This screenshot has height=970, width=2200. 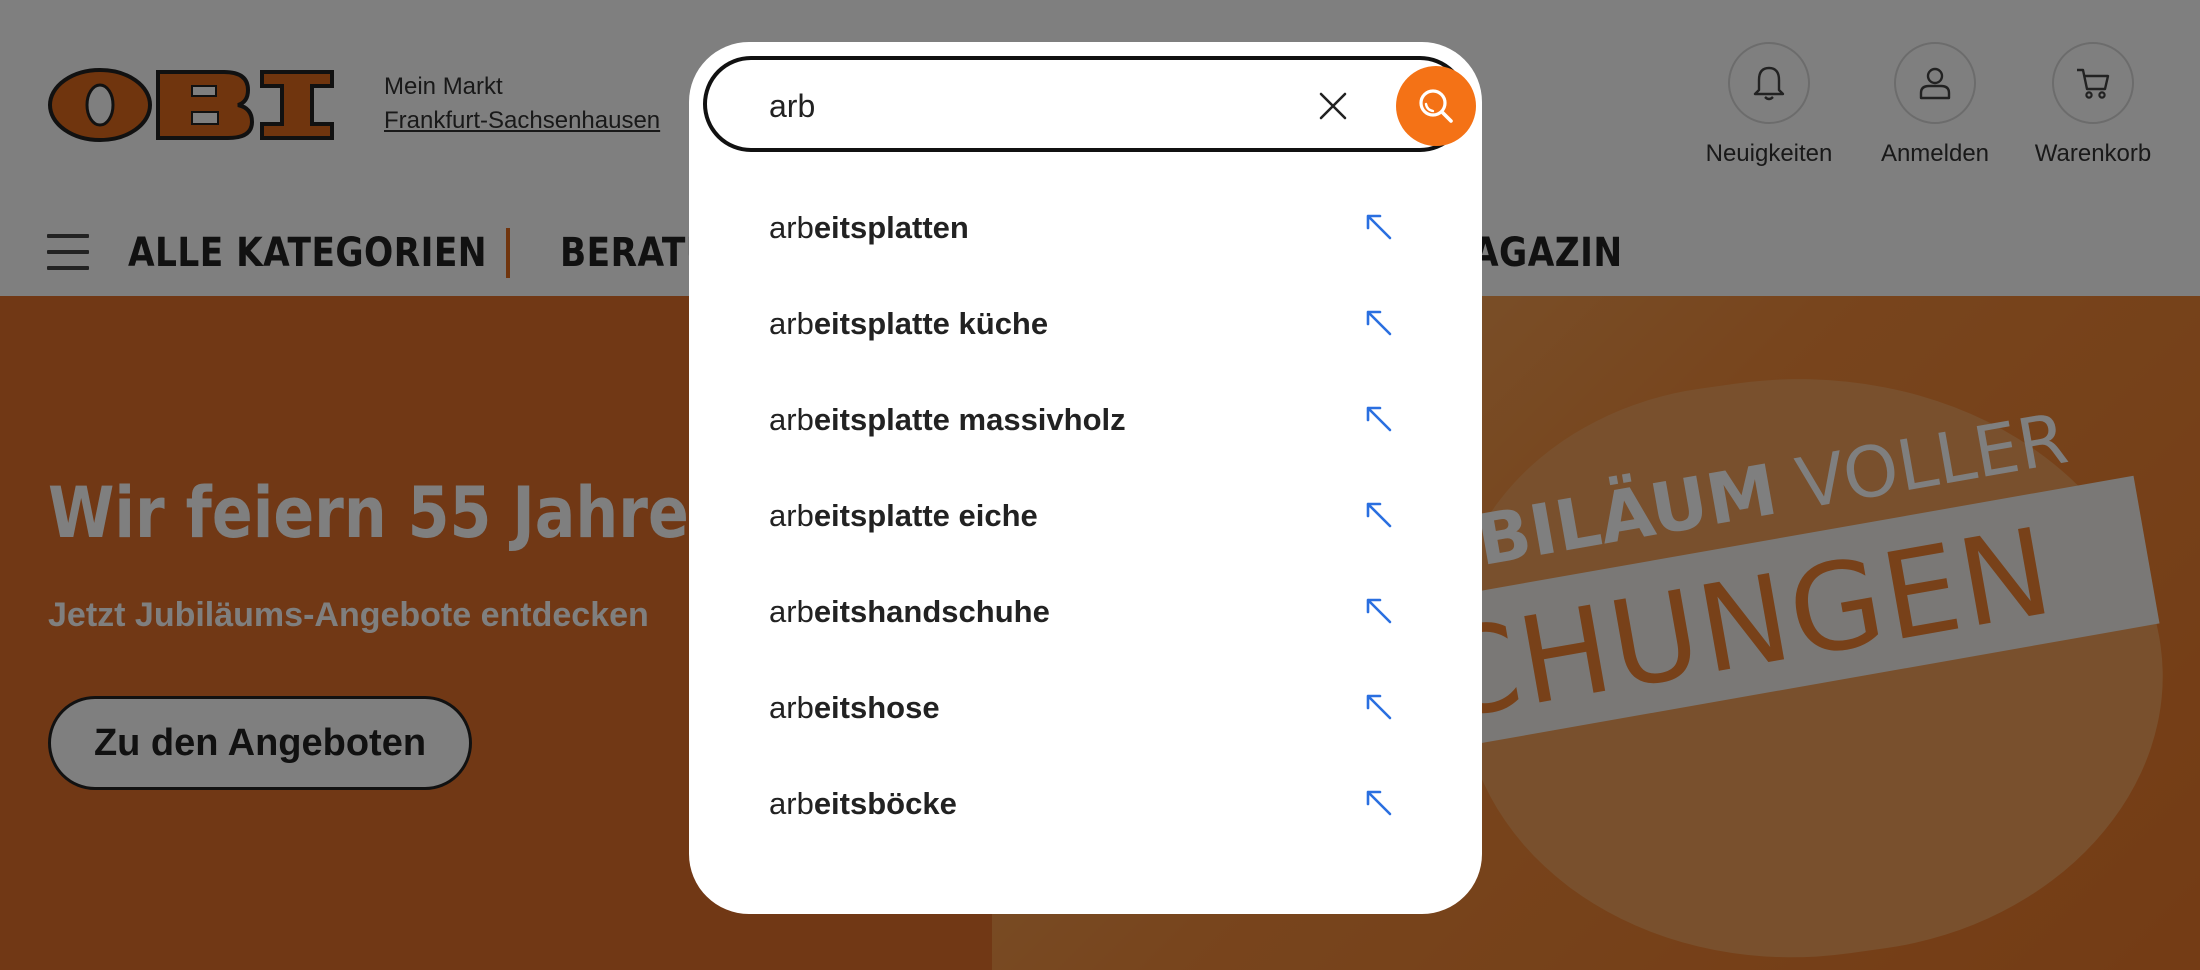 I want to click on suggestion-text: arbeitsplatte massivholz, so click(x=947, y=420).